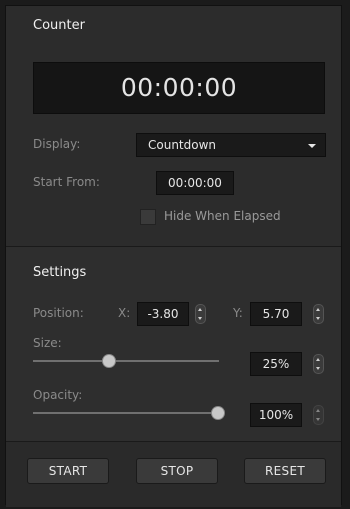 Image resolution: width=350 pixels, height=509 pixels. Describe the element at coordinates (318, 415) in the screenshot. I see `opacity-stepper-icon` at that location.